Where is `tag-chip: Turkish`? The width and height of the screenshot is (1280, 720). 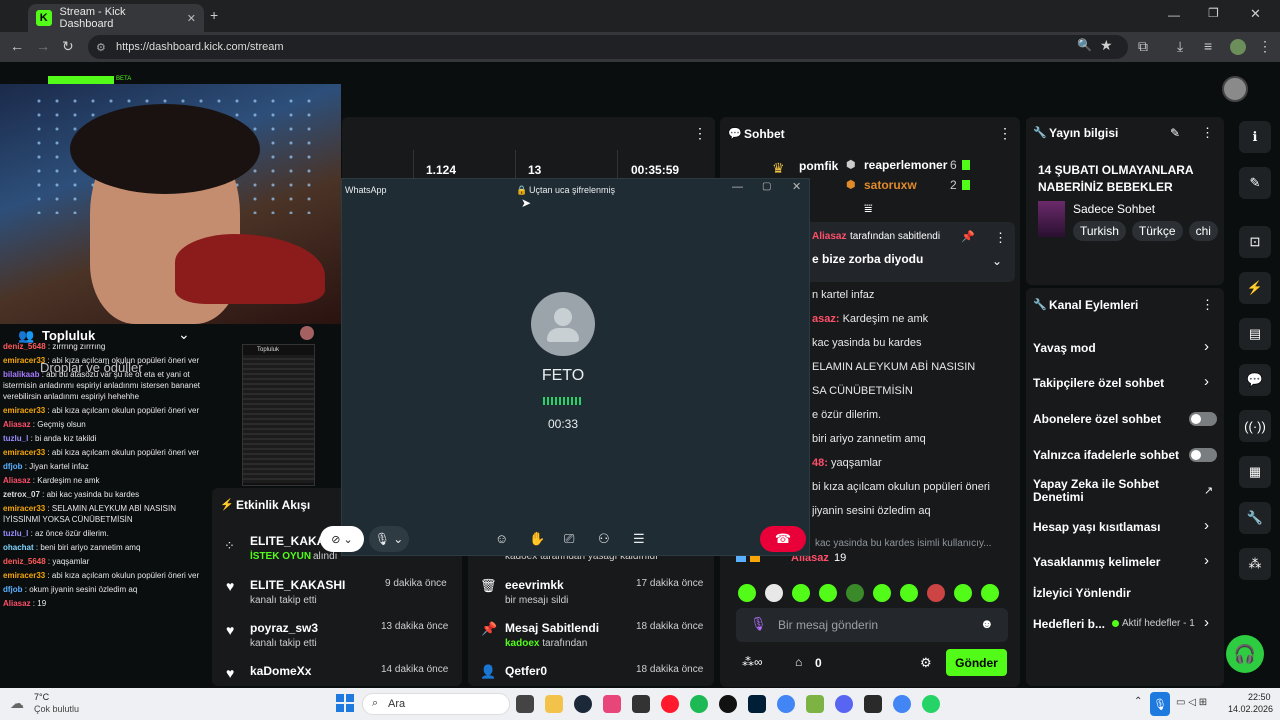 tag-chip: Turkish is located at coordinates (1099, 231).